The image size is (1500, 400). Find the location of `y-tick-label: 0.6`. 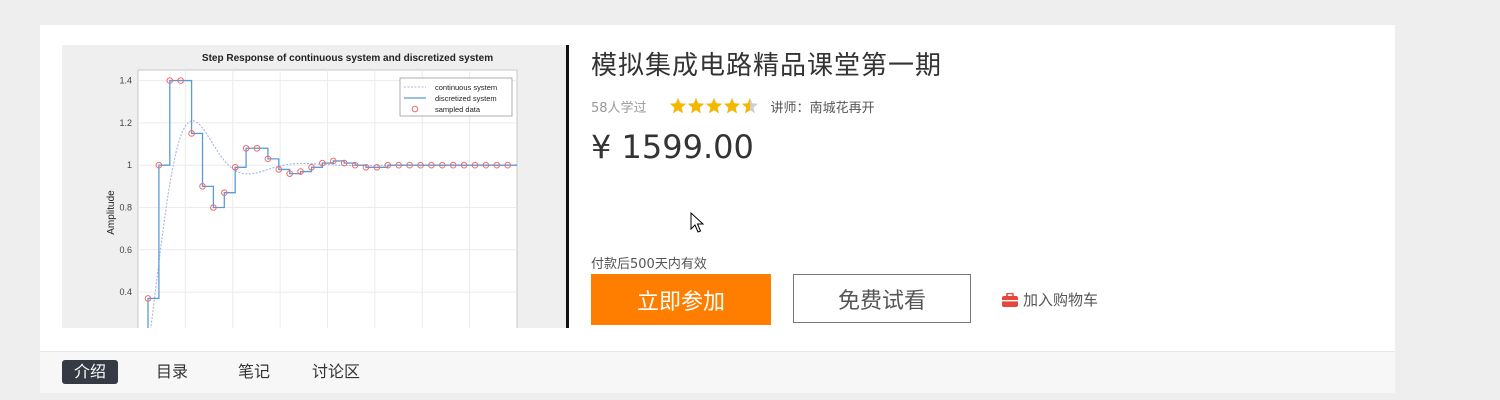

y-tick-label: 0.6 is located at coordinates (125, 250).